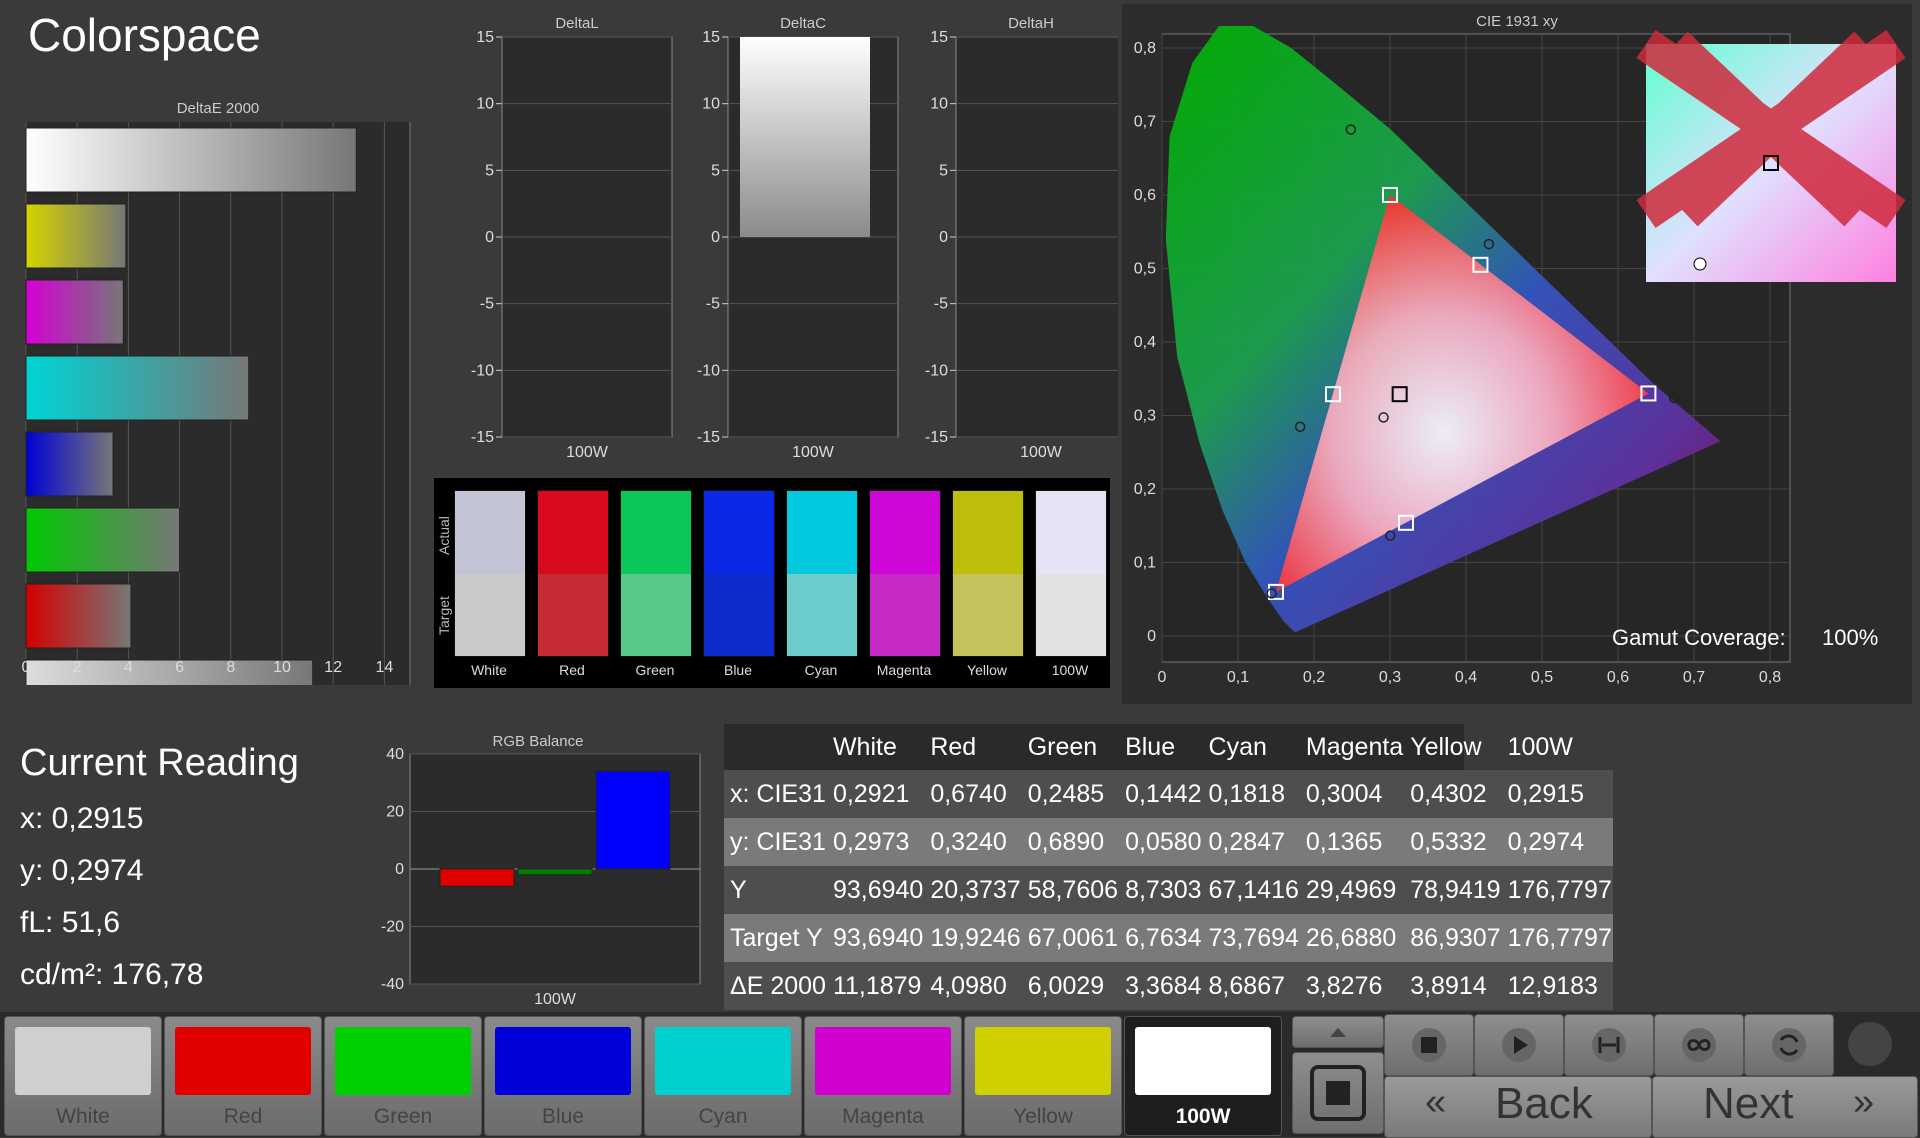 The height and width of the screenshot is (1138, 1920). I want to click on deltae-bar-yellow, so click(76, 236).